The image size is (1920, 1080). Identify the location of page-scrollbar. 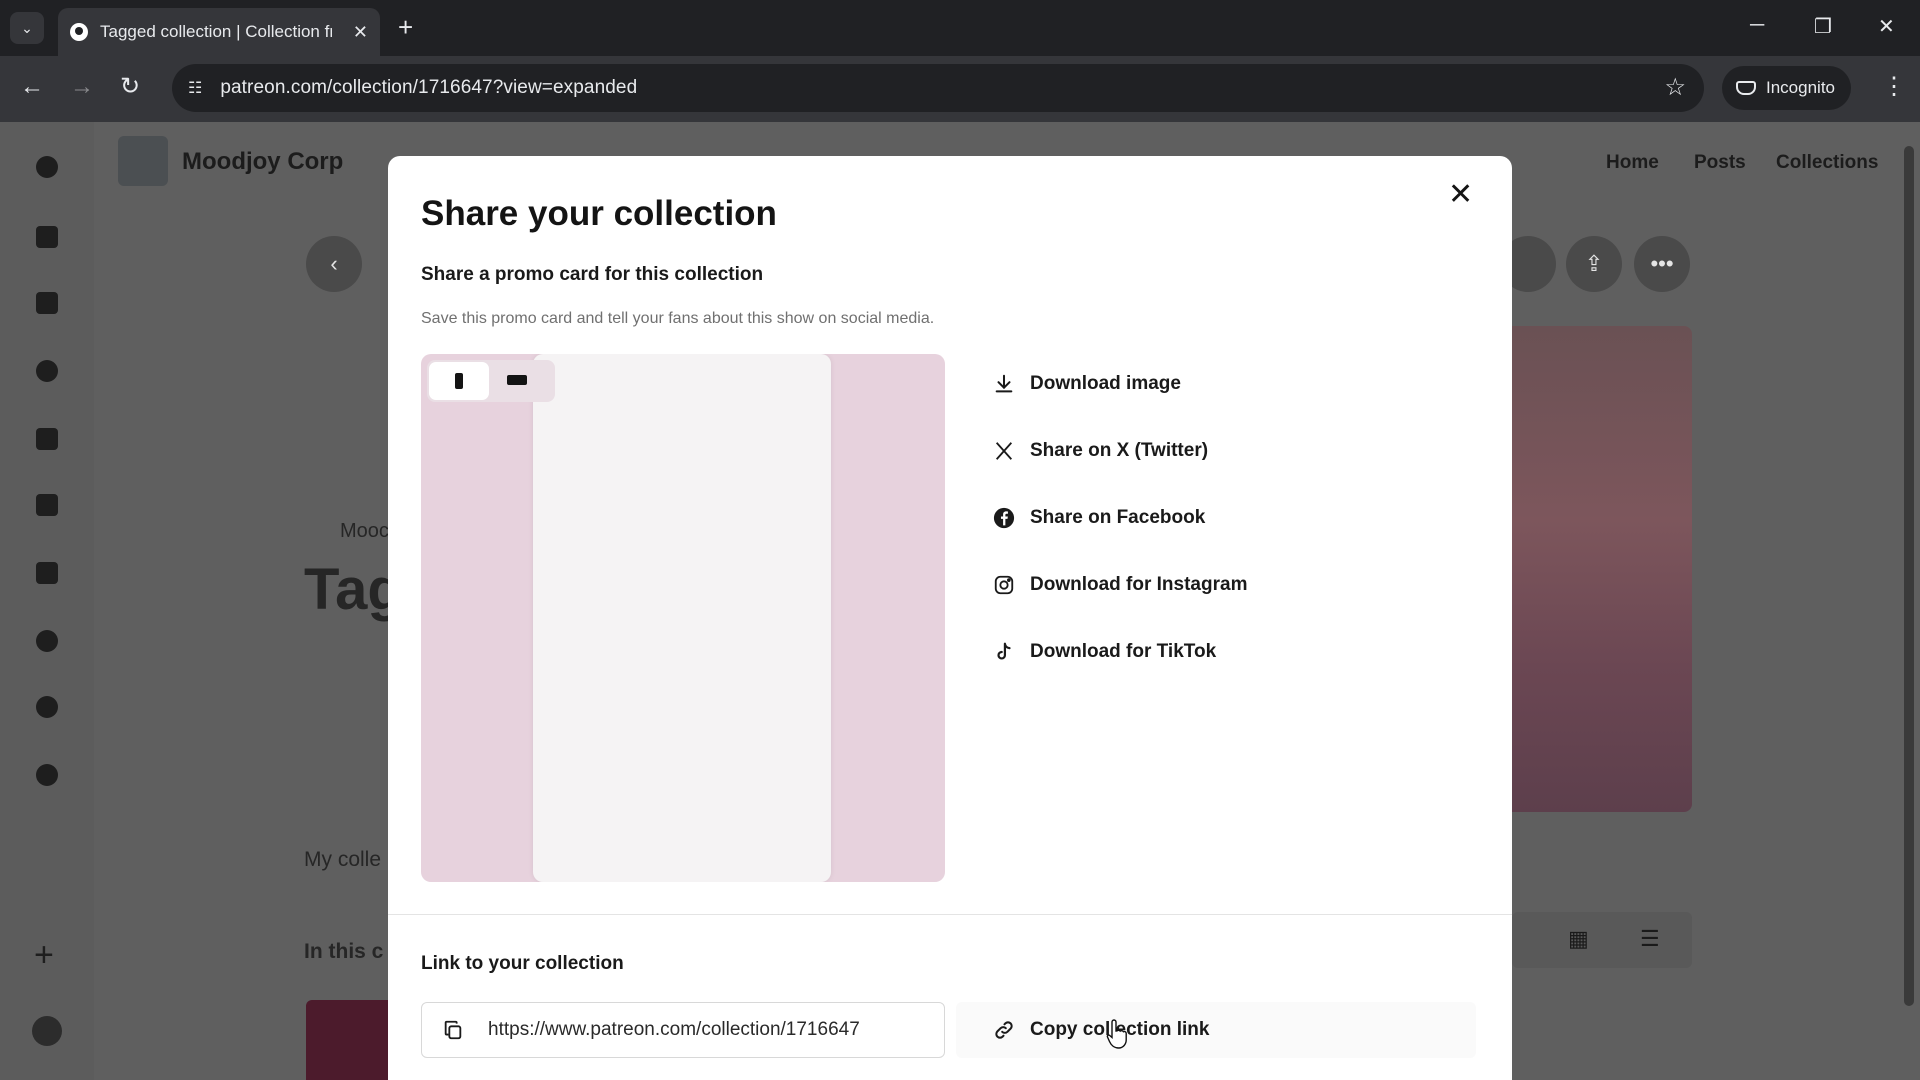
(1909, 602).